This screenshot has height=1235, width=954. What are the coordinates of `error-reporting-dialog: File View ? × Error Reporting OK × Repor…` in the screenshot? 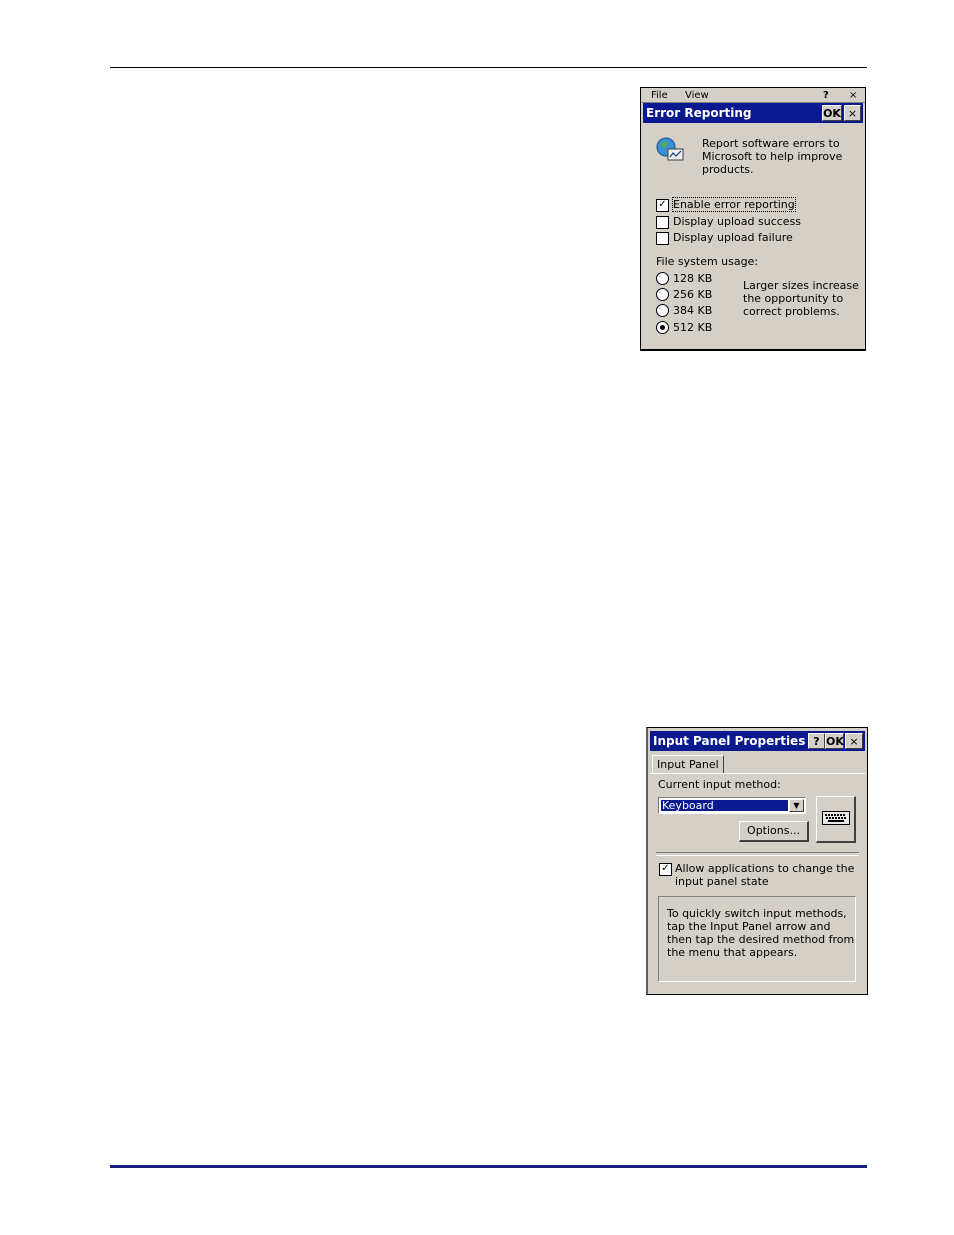 It's located at (753, 219).